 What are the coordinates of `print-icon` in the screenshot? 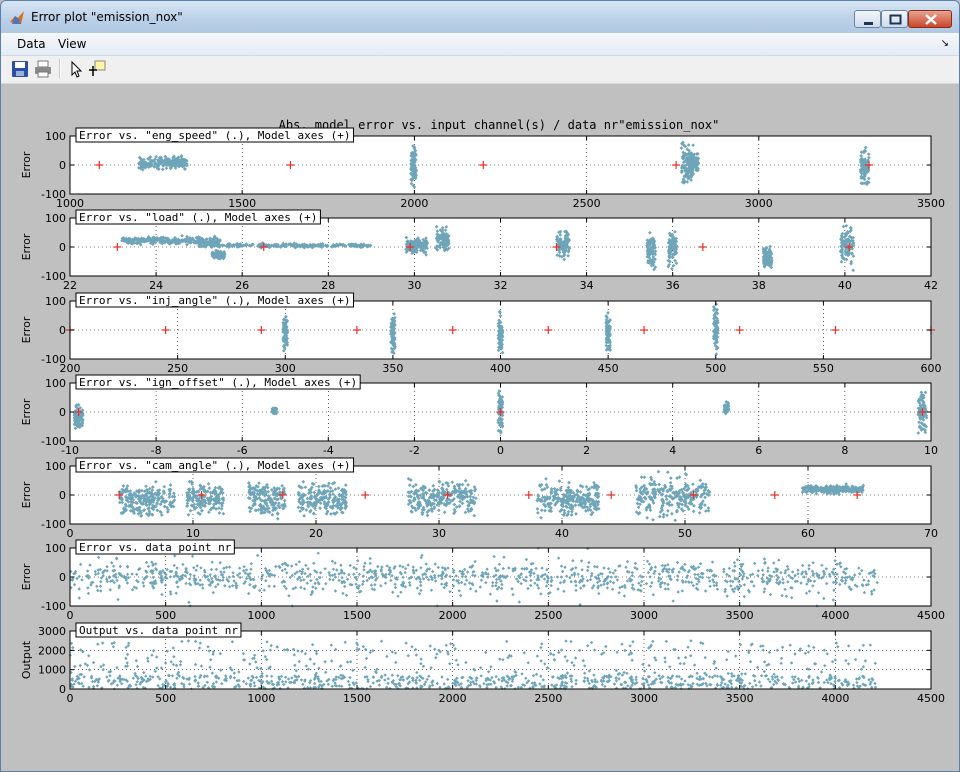 It's located at (43, 69).